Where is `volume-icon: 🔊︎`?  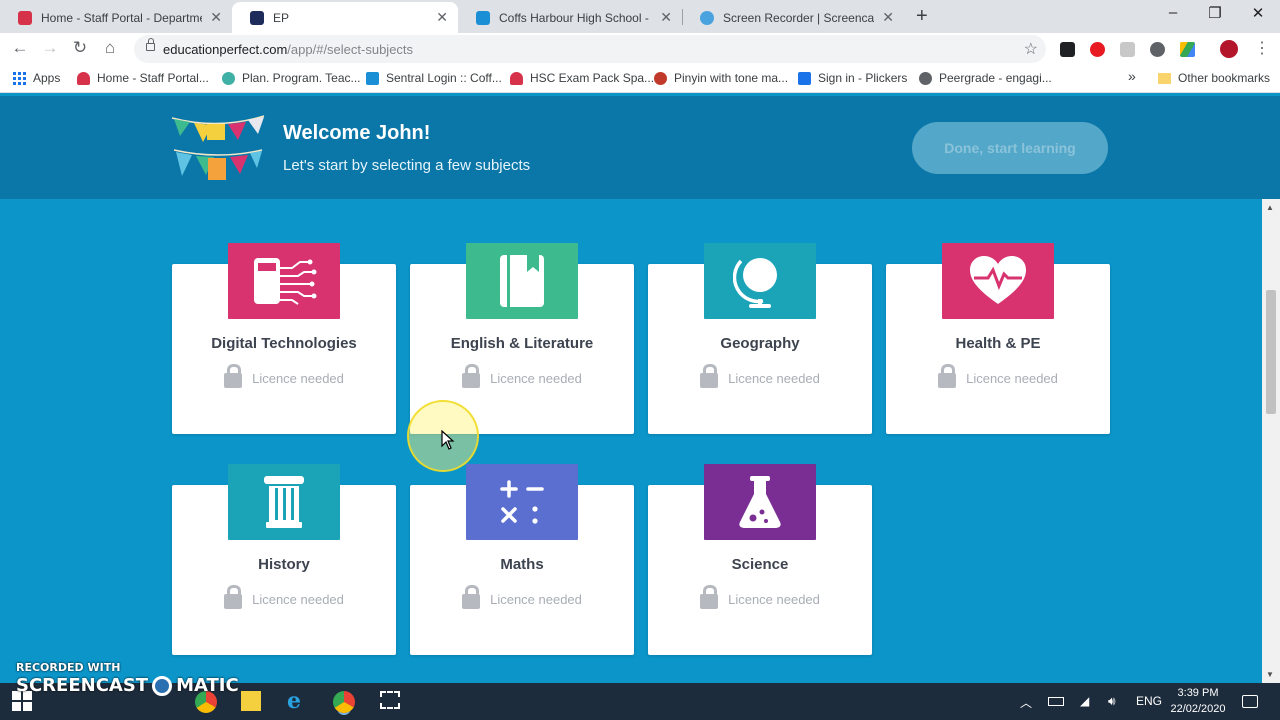 volume-icon: 🔊︎ is located at coordinates (1112, 701).